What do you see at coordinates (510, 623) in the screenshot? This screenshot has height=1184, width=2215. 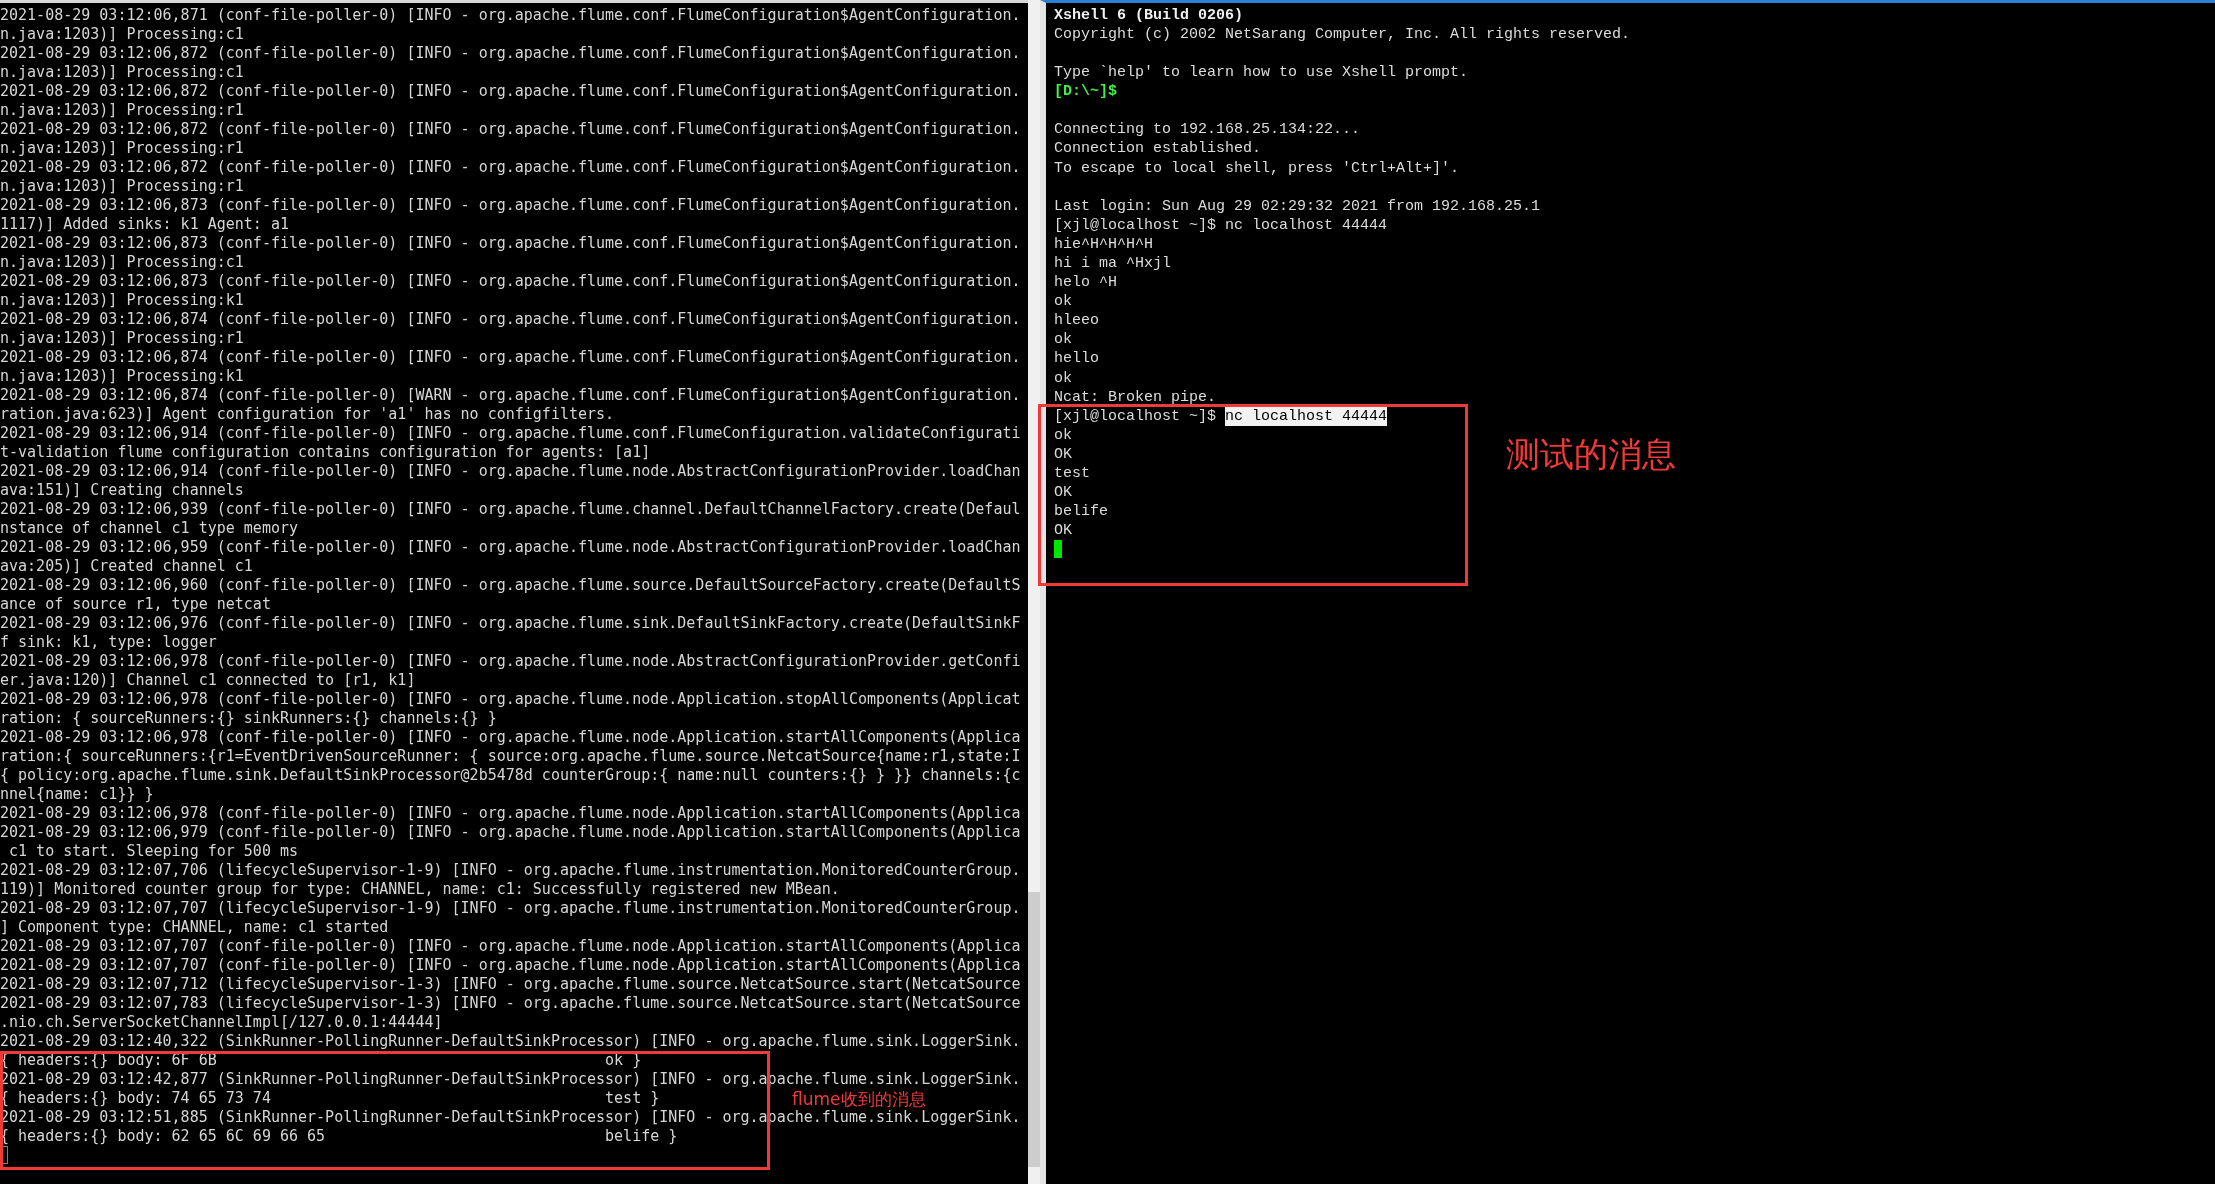 I see `log-line: 2021-08-29 03:12:06,976 (conf-file-poller-0) [INFO - org.apache.flume.sink.DefaultSinkFactory.create(DefaultSinkF` at bounding box center [510, 623].